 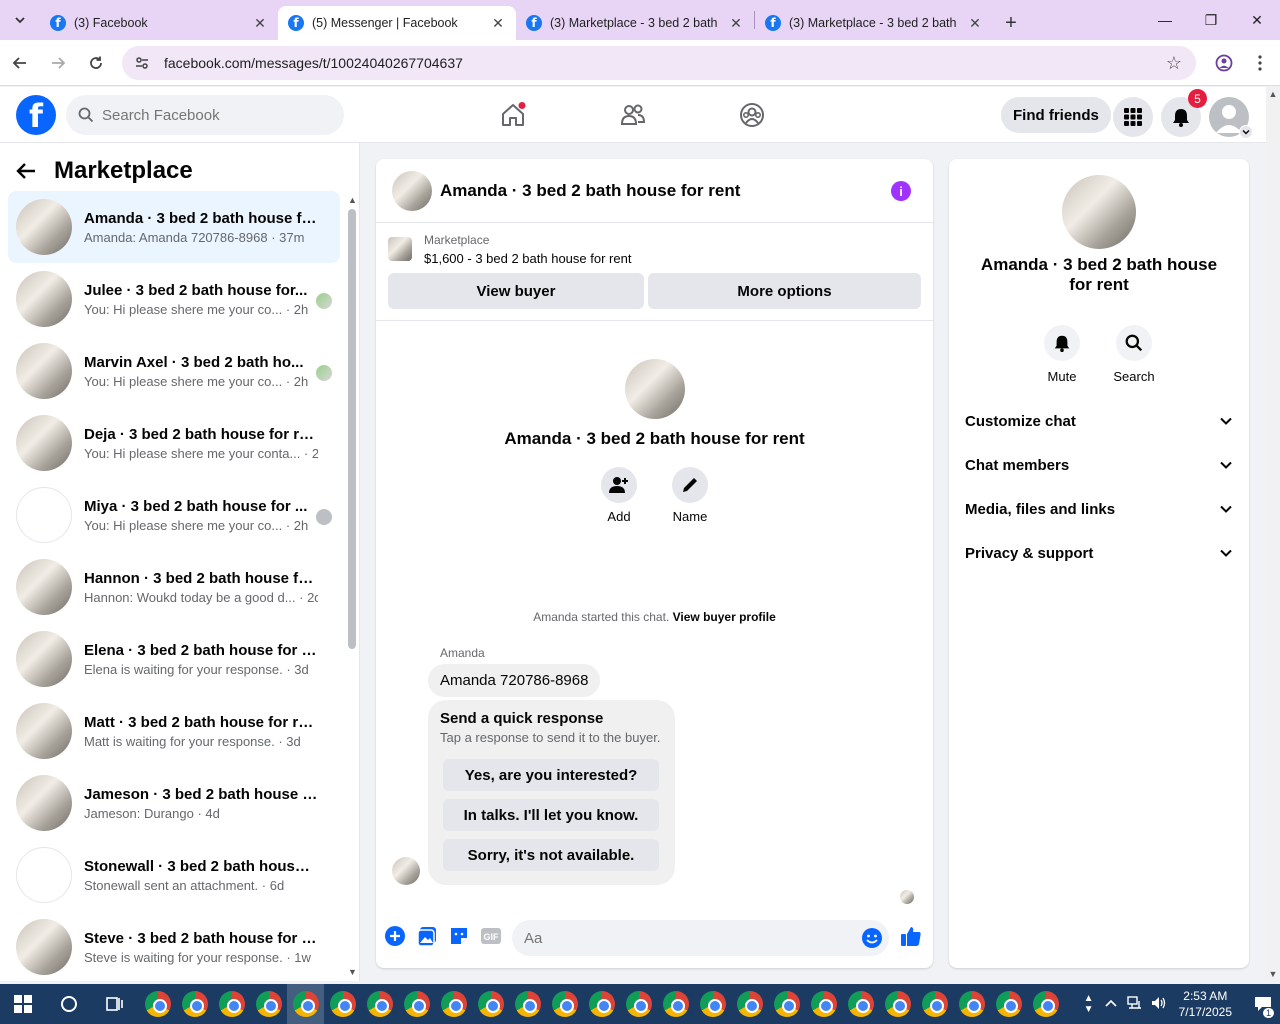 I want to click on listing-thumbnail, so click(x=400, y=249).